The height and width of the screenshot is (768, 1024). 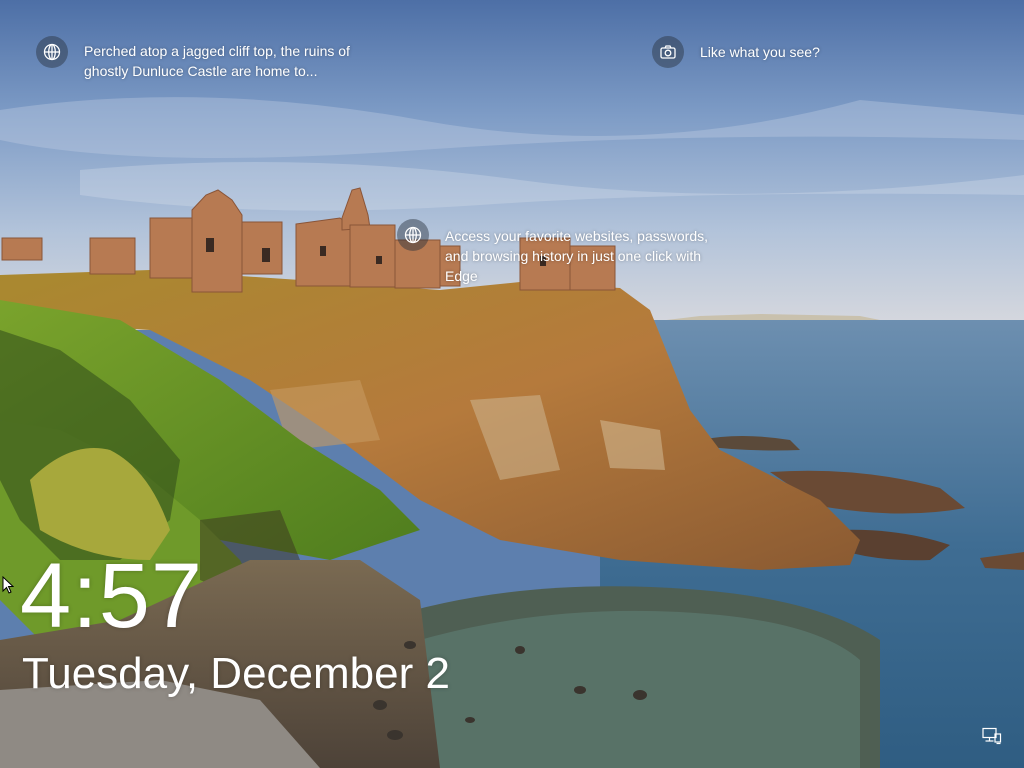 I want to click on like-what-you-see-button: Like what you see?, so click(x=736, y=52).